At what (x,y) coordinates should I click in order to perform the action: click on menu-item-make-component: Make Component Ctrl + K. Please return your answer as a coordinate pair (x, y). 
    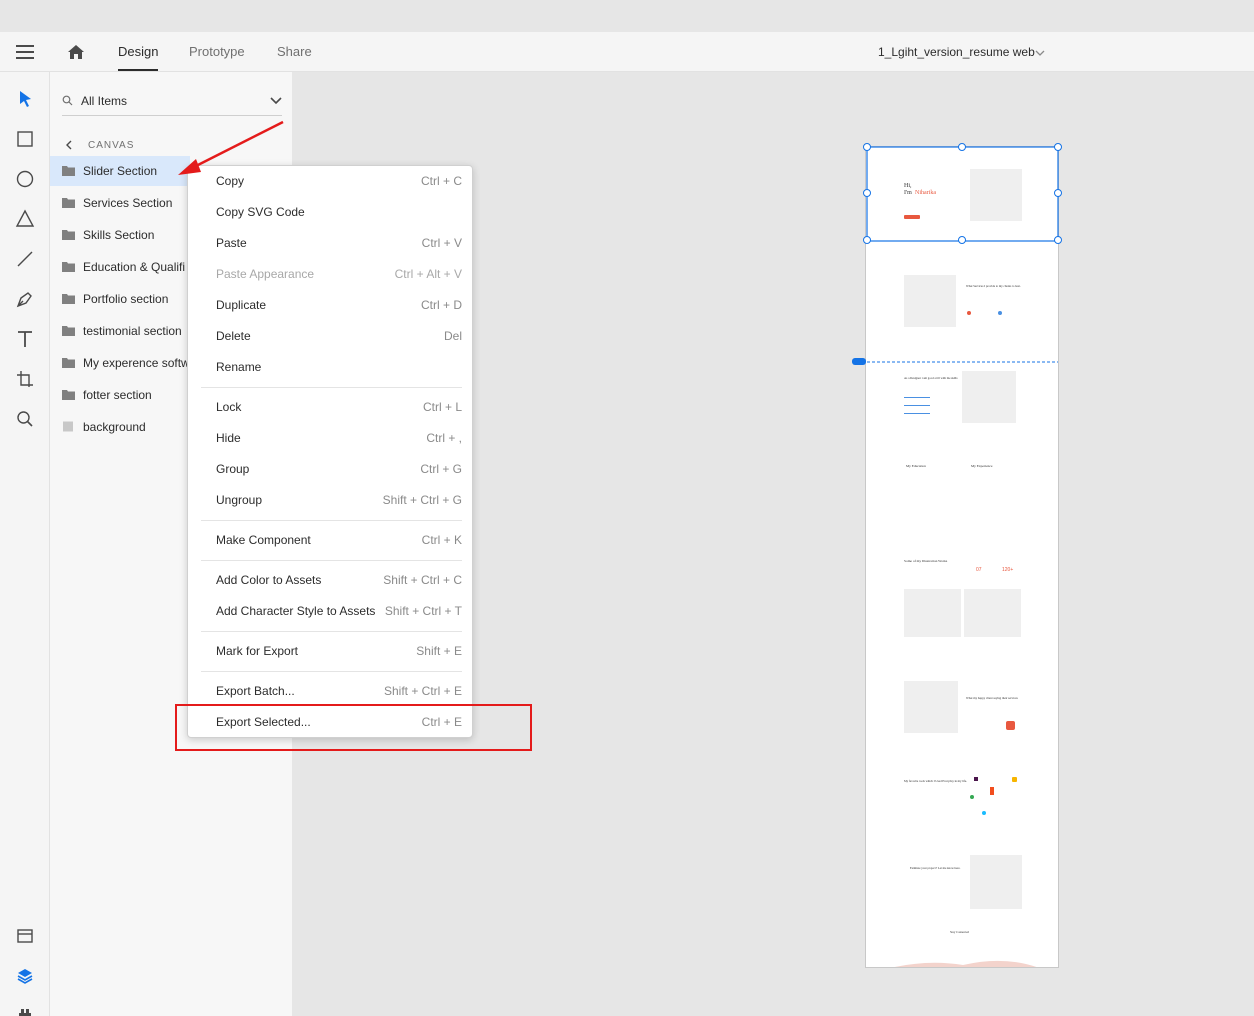
    Looking at the image, I should click on (331, 540).